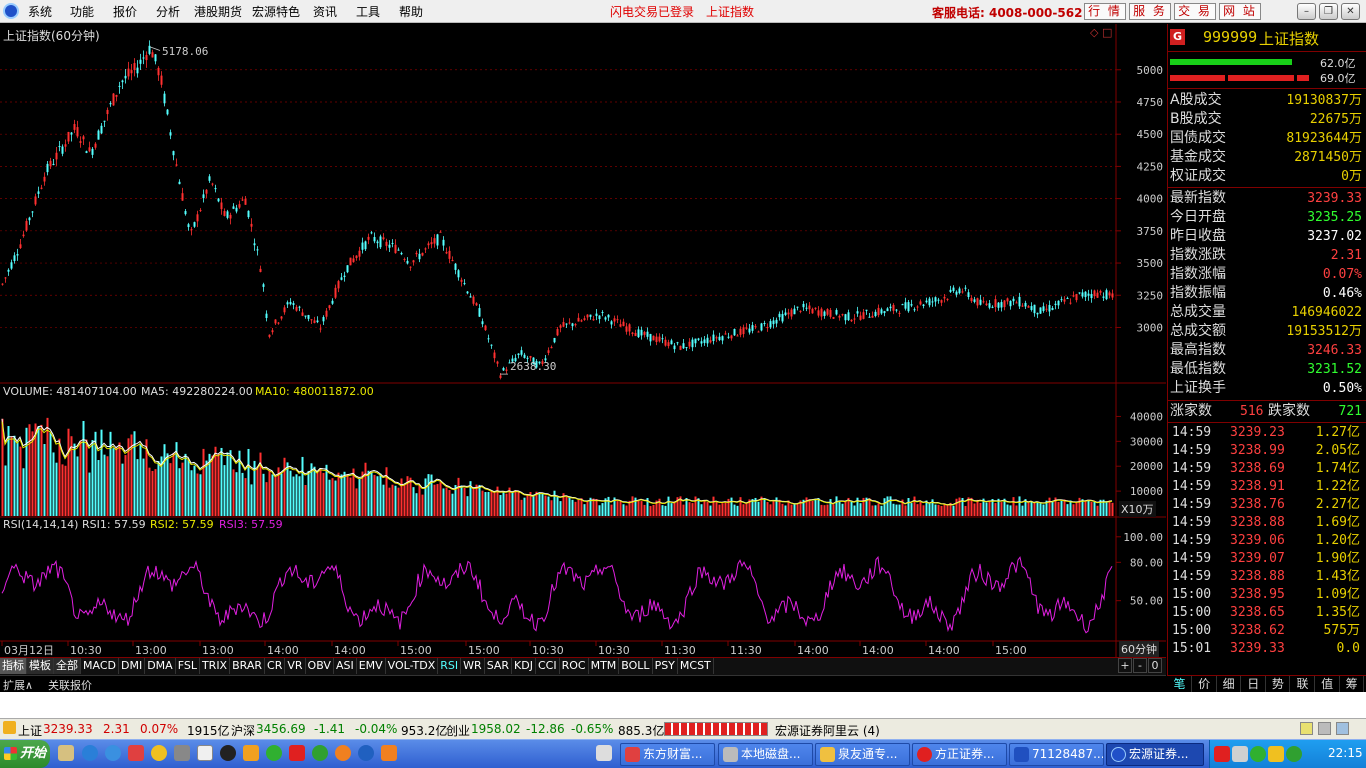 The image size is (1366, 768). What do you see at coordinates (40, 11) in the screenshot?
I see `menu-system: 系统` at bounding box center [40, 11].